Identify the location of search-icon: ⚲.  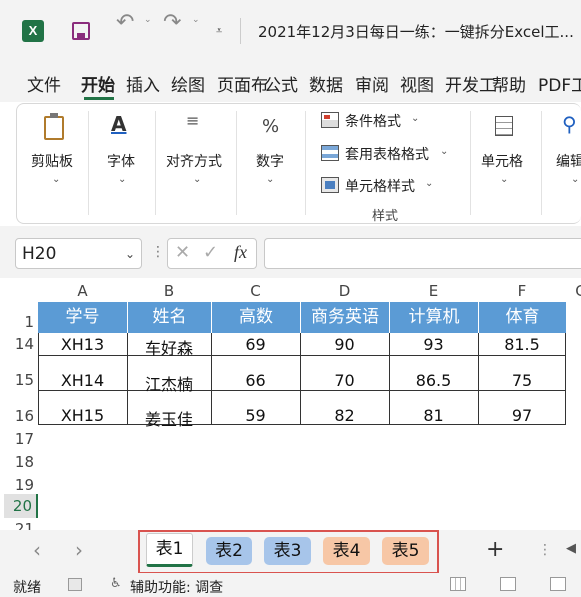
(569, 124).